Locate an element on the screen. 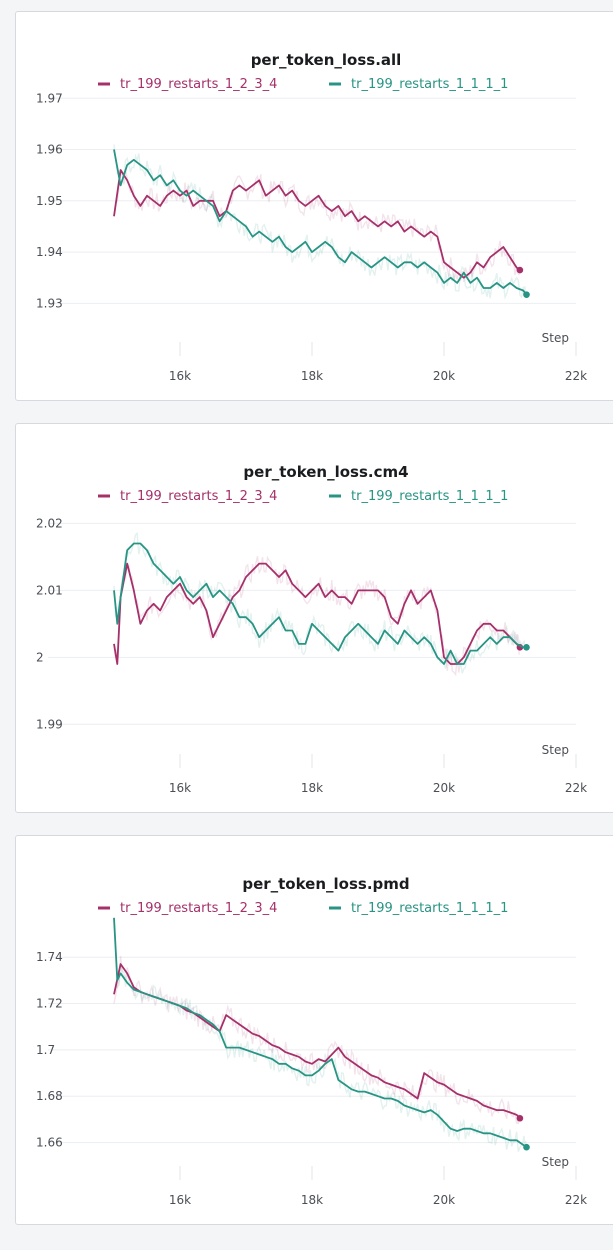 The width and height of the screenshot is (613, 1250). y-tick-label: 1.96 is located at coordinates (49, 150).